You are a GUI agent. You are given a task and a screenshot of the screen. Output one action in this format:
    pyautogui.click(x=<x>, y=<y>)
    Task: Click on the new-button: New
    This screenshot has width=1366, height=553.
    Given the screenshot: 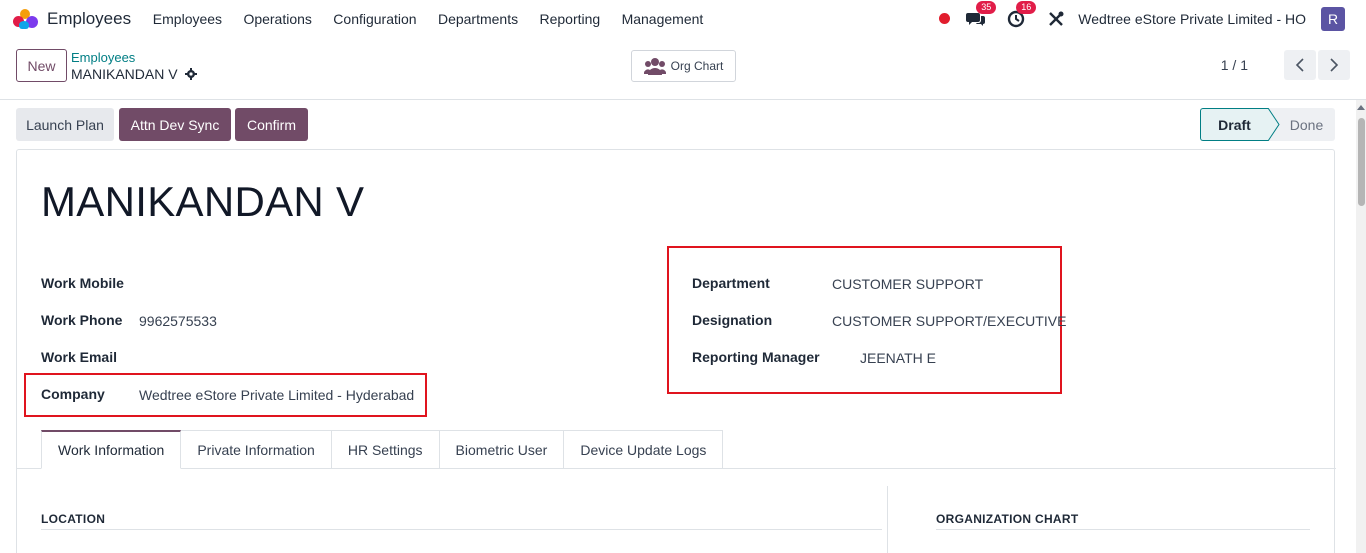 What is the action you would take?
    pyautogui.click(x=41, y=65)
    